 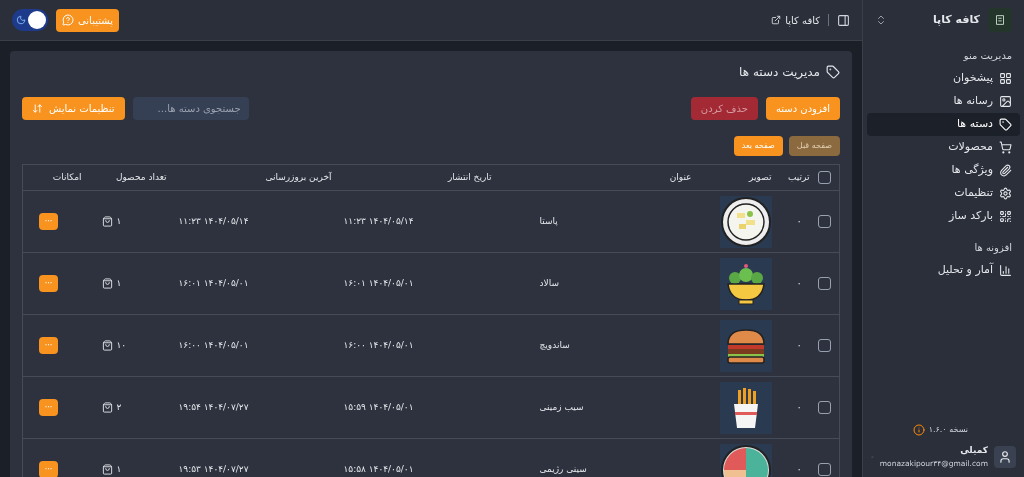 What do you see at coordinates (1005, 456) in the screenshot?
I see `user-avatar-icon` at bounding box center [1005, 456].